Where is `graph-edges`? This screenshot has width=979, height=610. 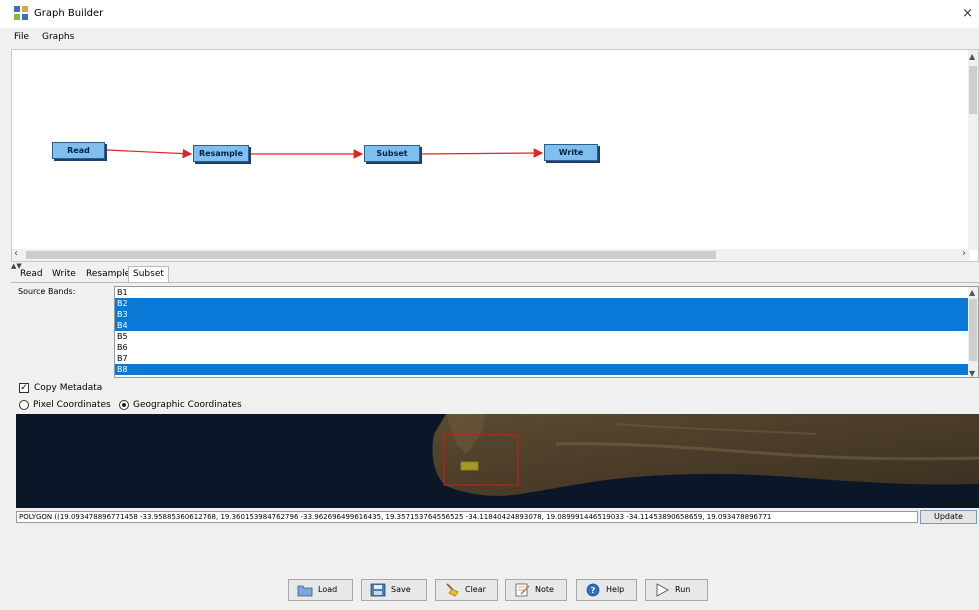
graph-edges is located at coordinates (325, 153).